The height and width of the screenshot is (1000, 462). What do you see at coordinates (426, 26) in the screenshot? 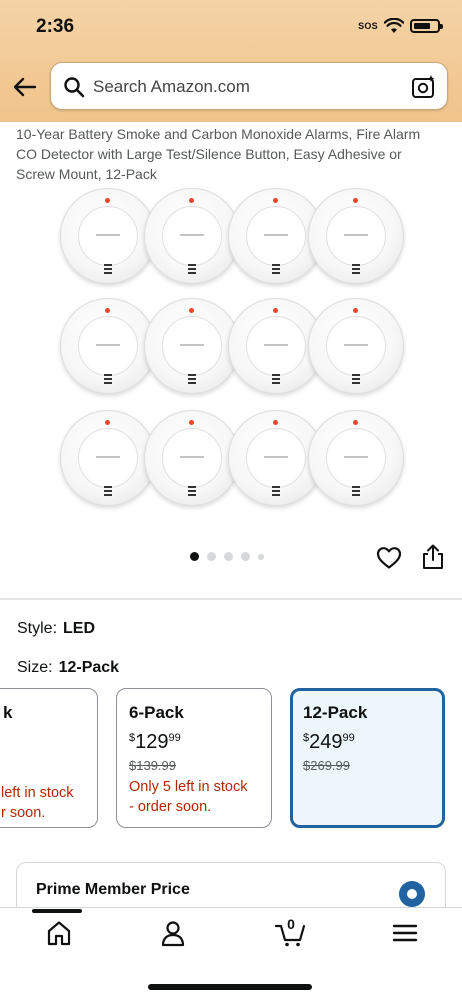
I see `battery-icon` at bounding box center [426, 26].